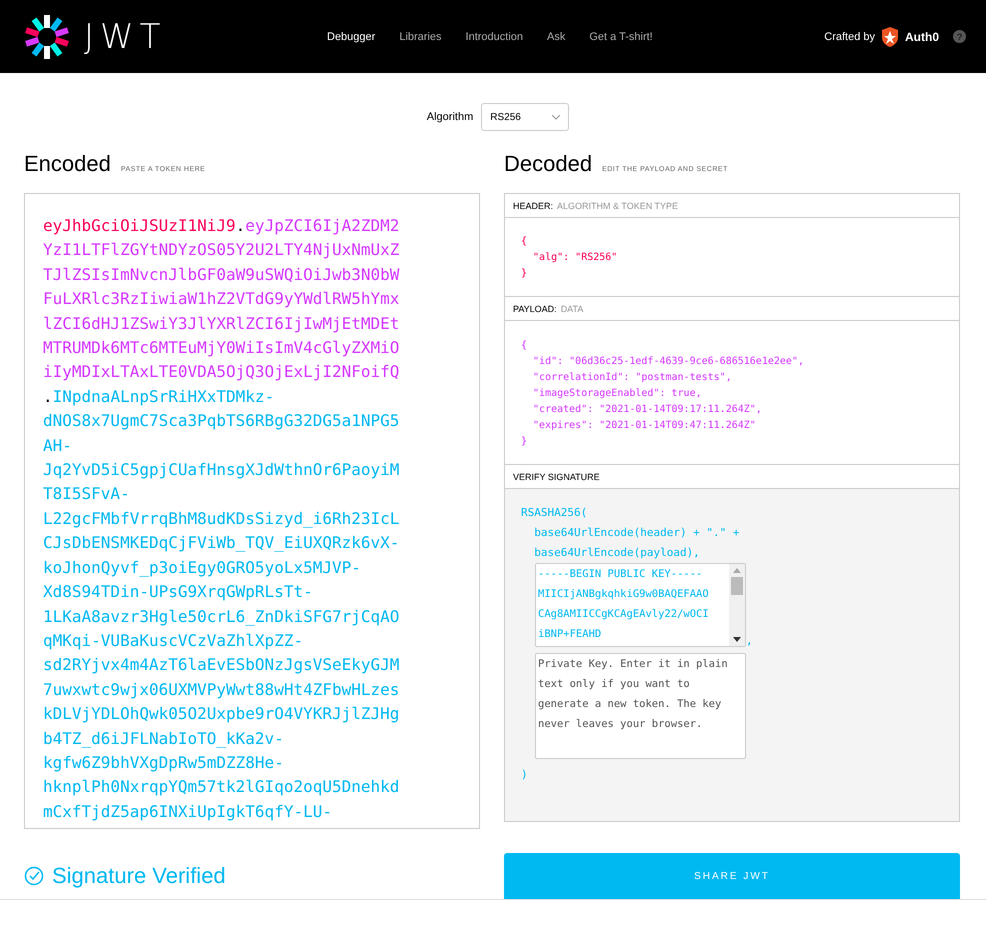 This screenshot has height=926, width=986. Describe the element at coordinates (556, 36) in the screenshot. I see `nav-link: Ask` at that location.